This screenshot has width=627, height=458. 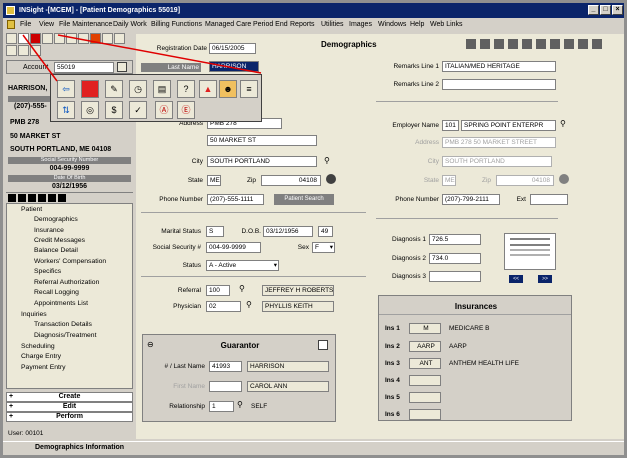 I want to click on status-bar: Demographics Information, so click(x=313, y=448).